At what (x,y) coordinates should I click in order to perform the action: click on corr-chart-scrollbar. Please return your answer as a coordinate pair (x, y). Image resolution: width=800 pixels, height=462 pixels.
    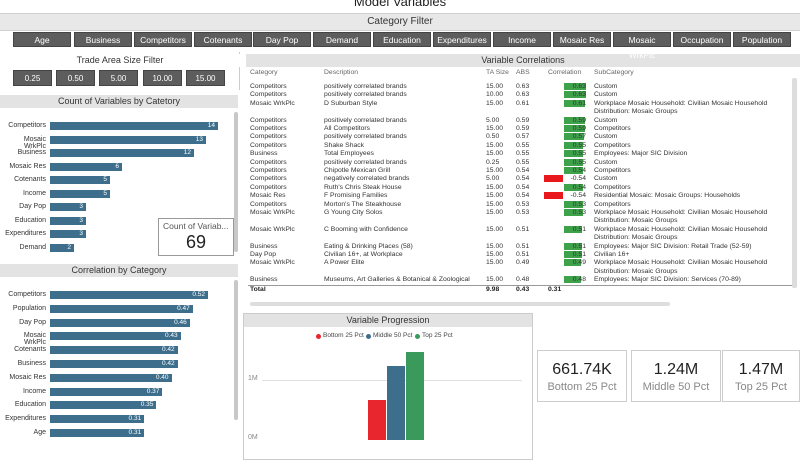
    Looking at the image, I should click on (236, 350).